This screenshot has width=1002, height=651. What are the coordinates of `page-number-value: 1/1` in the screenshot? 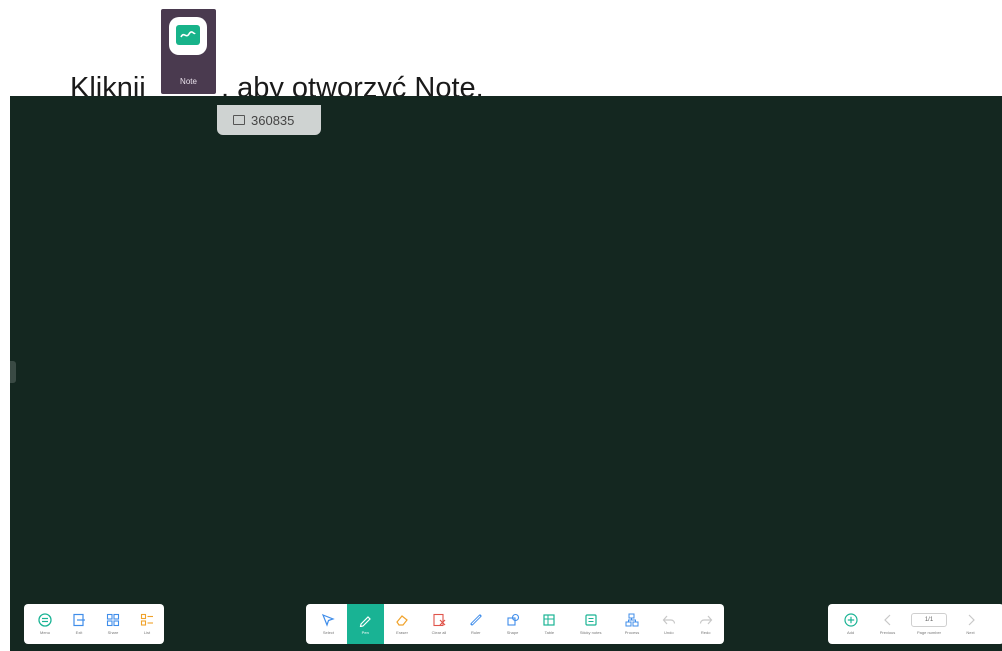 It's located at (929, 620).